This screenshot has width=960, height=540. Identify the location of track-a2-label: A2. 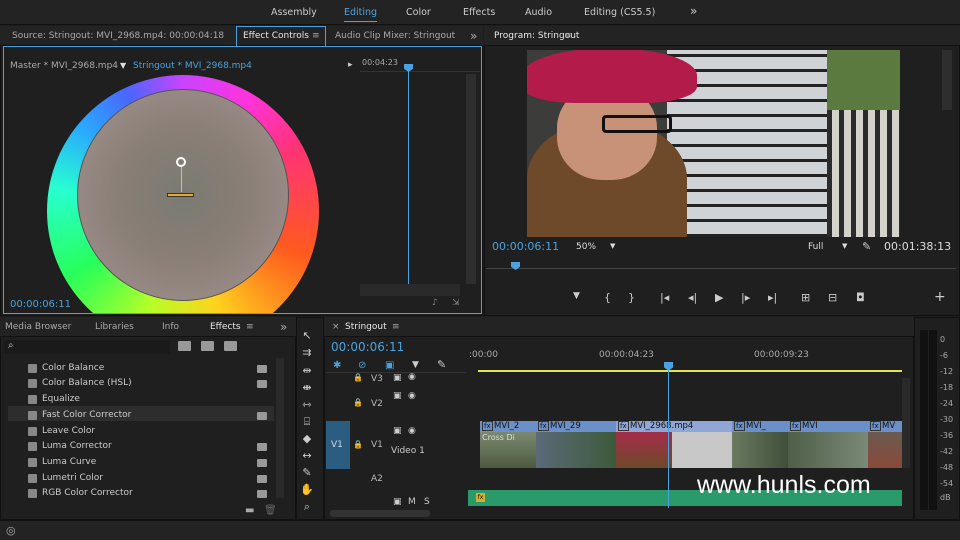
(377, 479).